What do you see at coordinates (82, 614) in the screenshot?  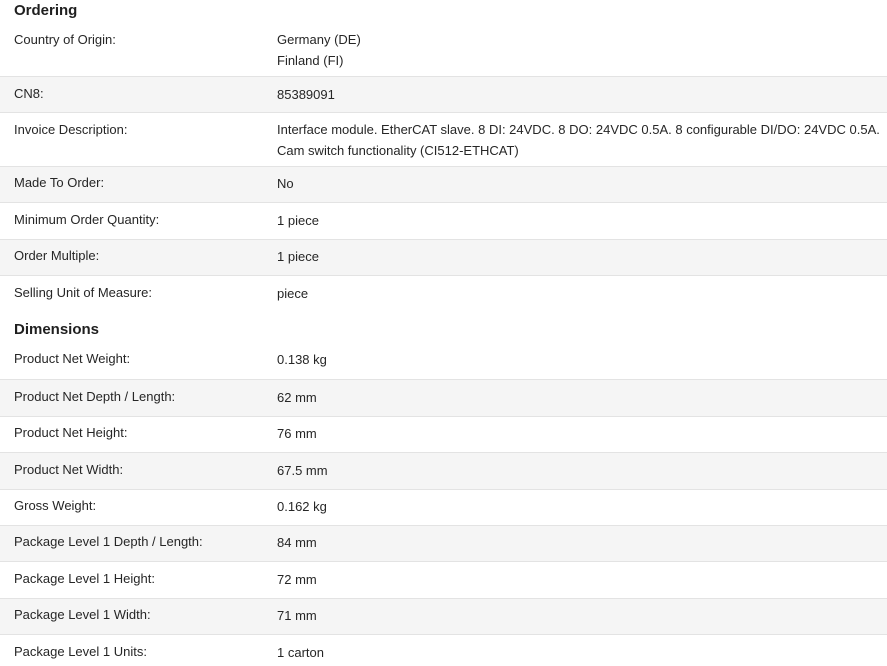 I see `row-label: Package Level 1 Width:` at bounding box center [82, 614].